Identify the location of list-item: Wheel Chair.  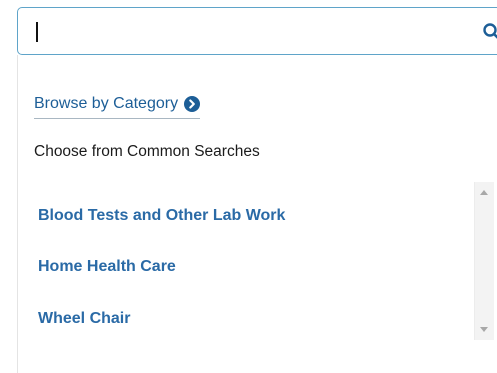
(84, 319).